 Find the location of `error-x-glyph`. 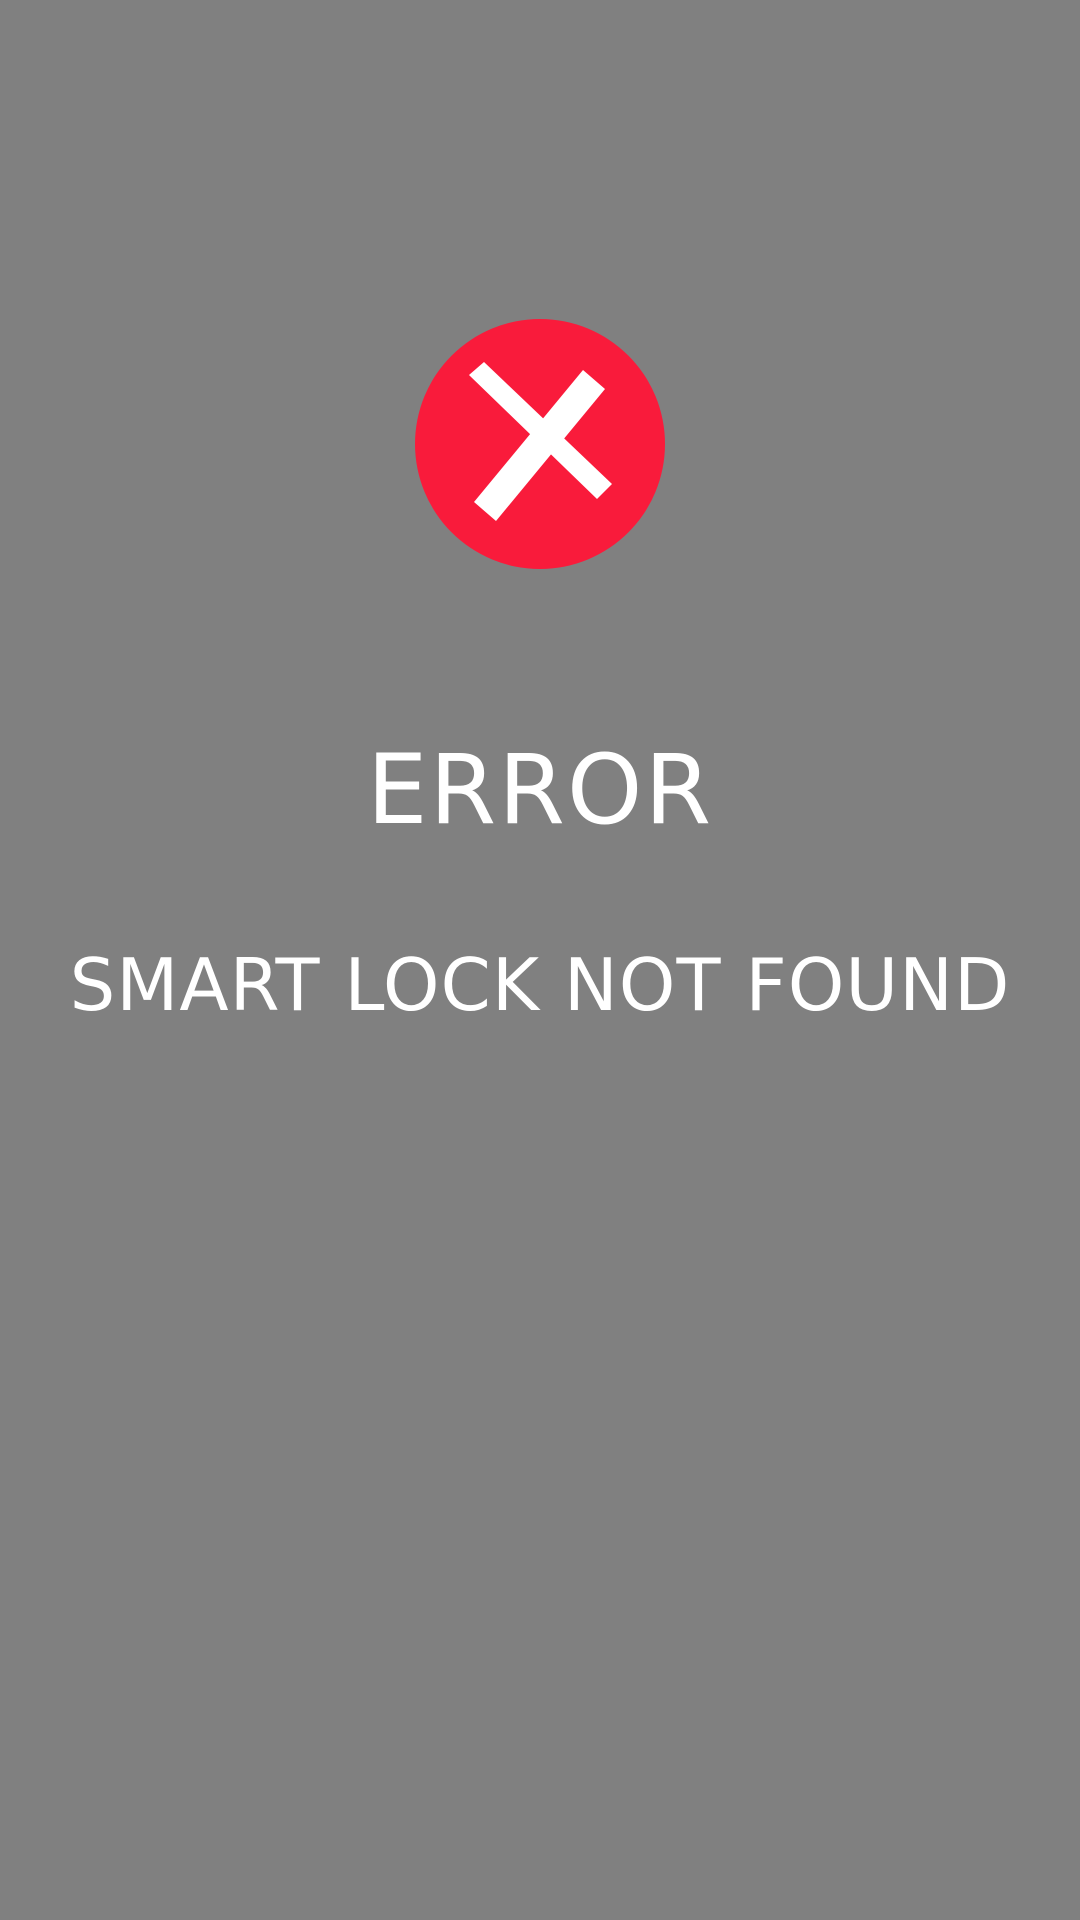

error-x-glyph is located at coordinates (540, 441).